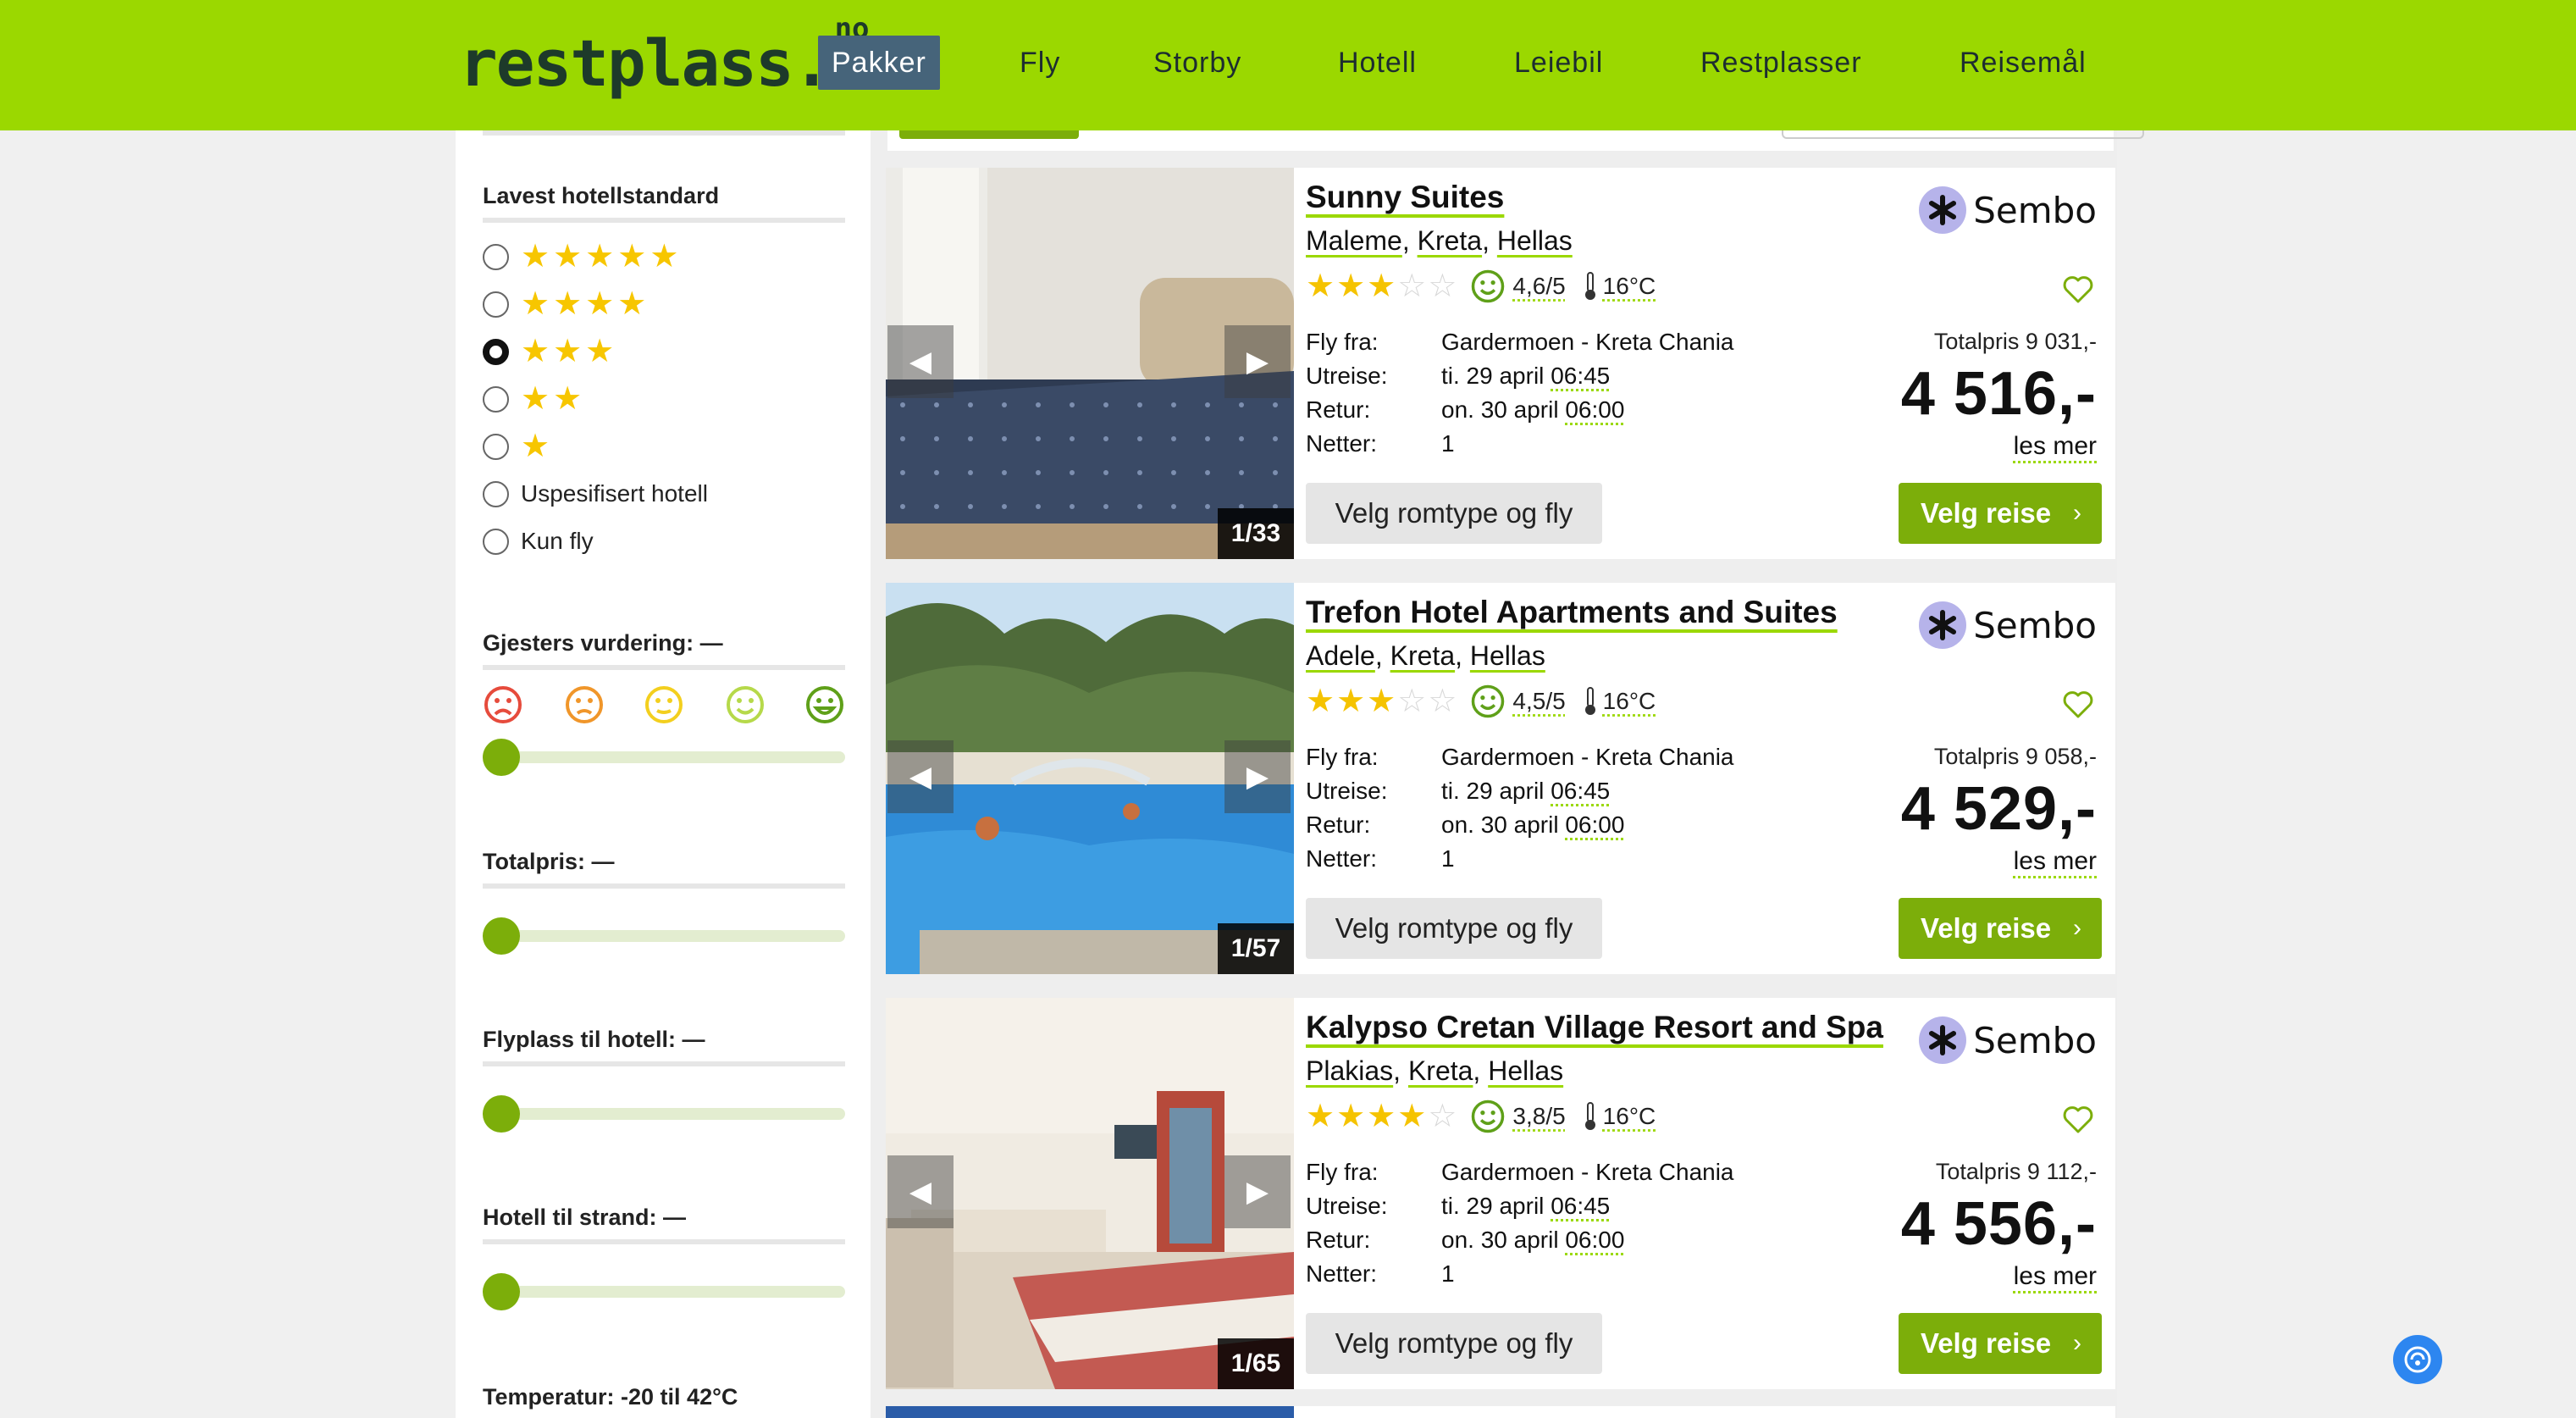  Describe the element at coordinates (1341, 655) in the screenshot. I see `location-city-link: Adele` at that location.